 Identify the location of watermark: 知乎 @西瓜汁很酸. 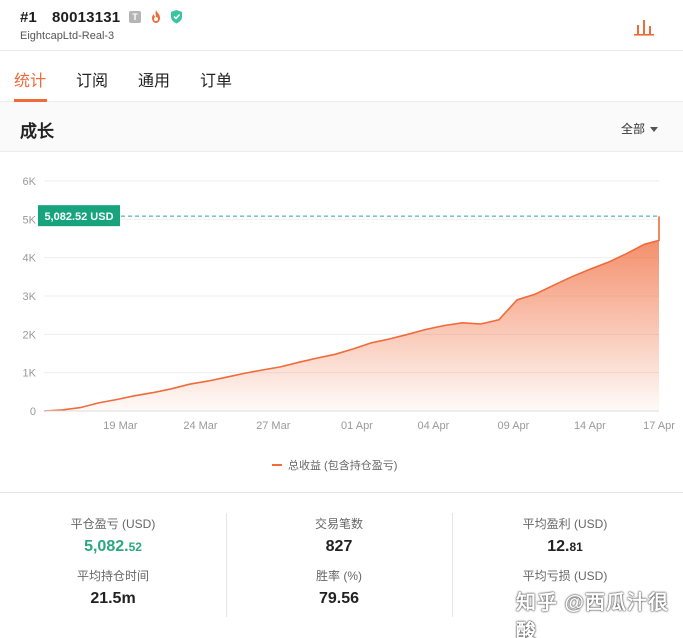
(593, 615).